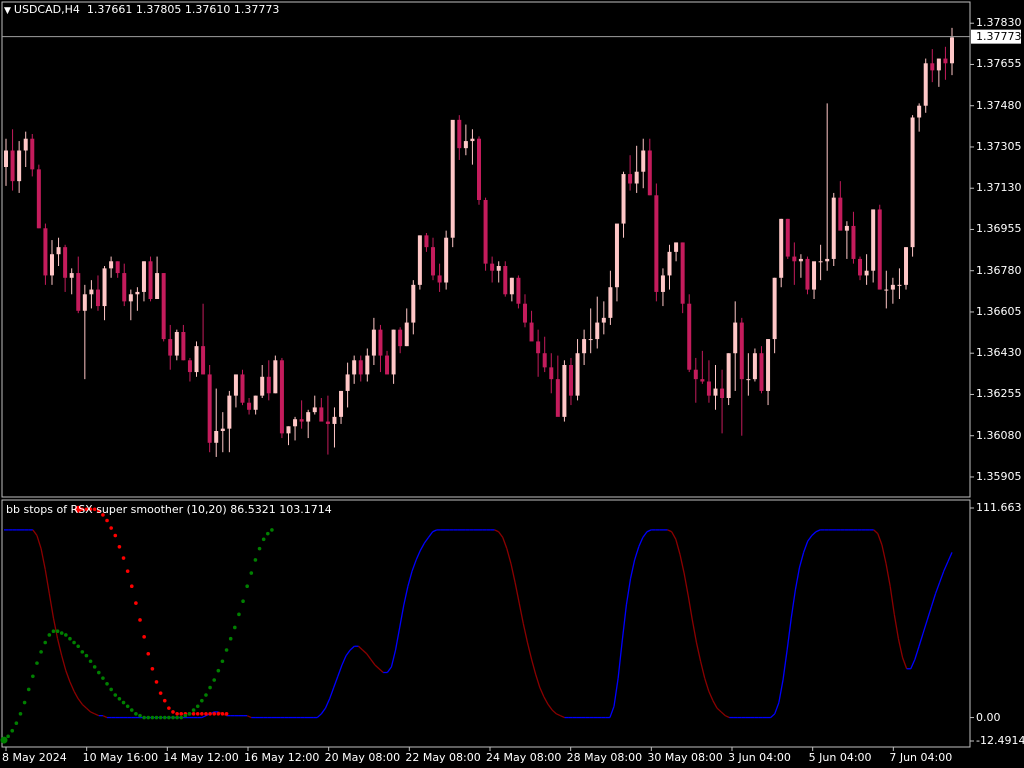 Image resolution: width=1024 pixels, height=768 pixels. What do you see at coordinates (34, 757) in the screenshot?
I see `time-tick-label: 8 May 2024` at bounding box center [34, 757].